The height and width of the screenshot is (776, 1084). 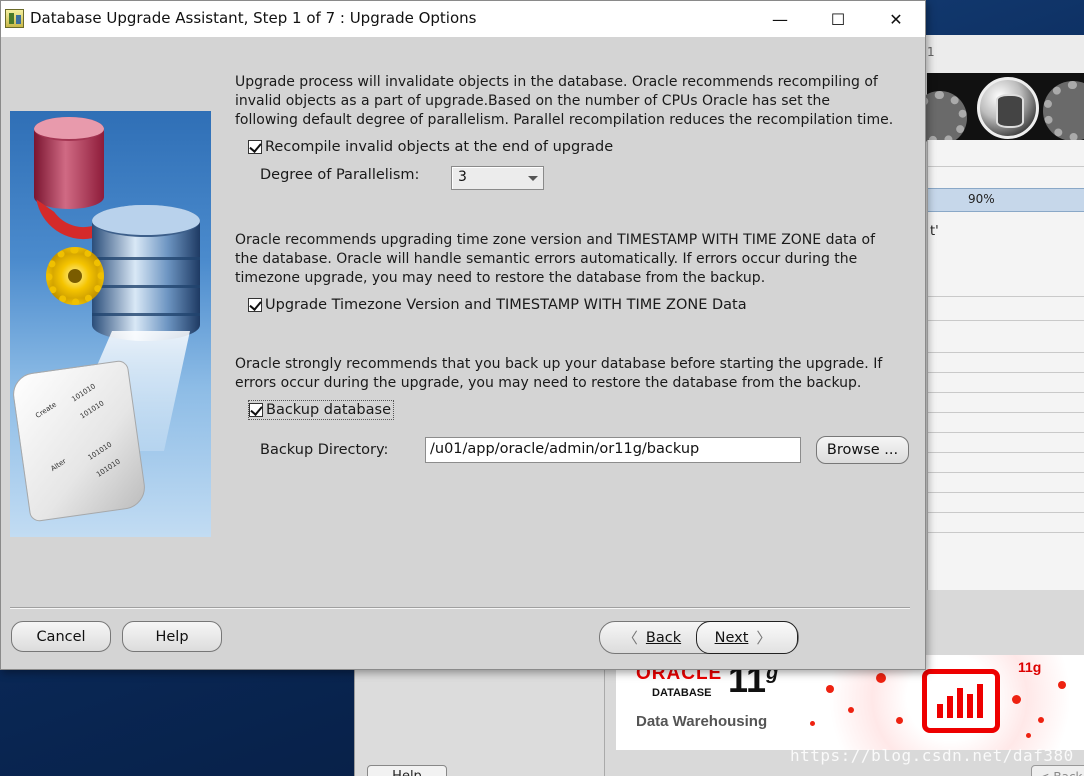 I want to click on back-button: 〈 Back, so click(x=648, y=637).